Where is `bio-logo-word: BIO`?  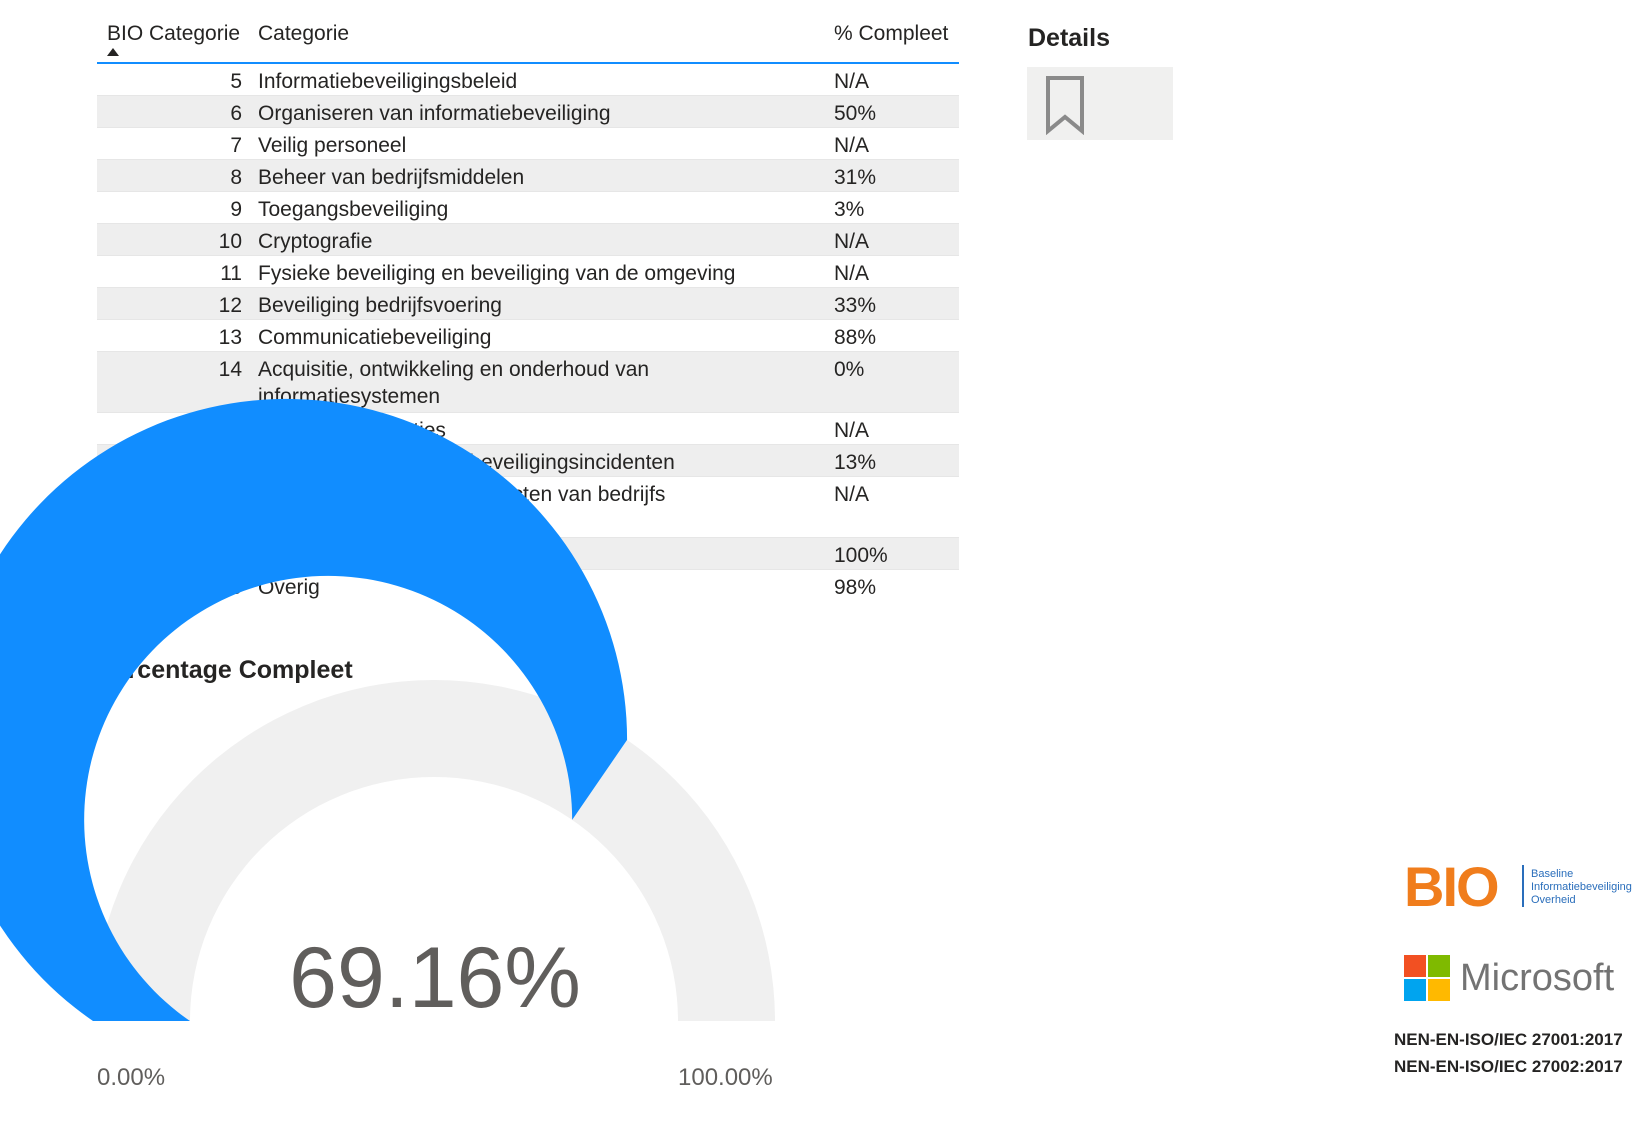 bio-logo-word: BIO is located at coordinates (1452, 886).